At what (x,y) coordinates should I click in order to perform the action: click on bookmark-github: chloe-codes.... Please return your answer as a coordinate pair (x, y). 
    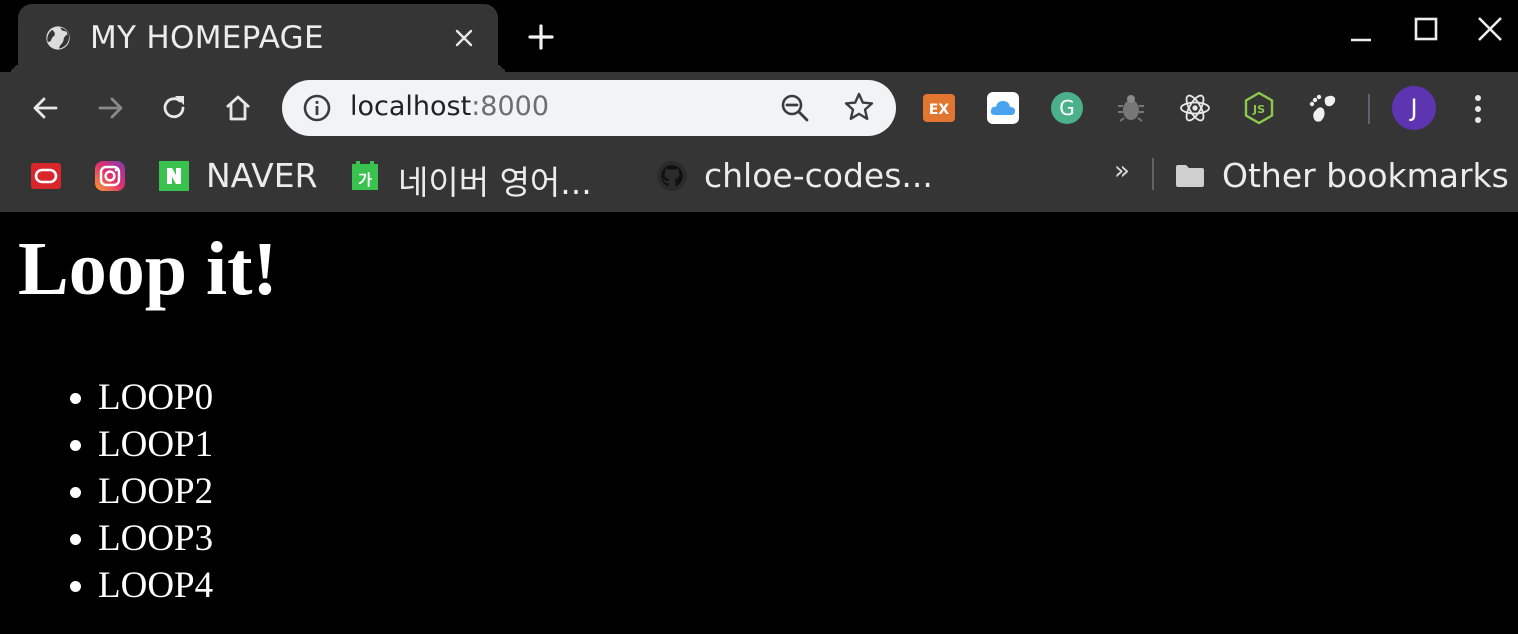
    Looking at the image, I should click on (796, 175).